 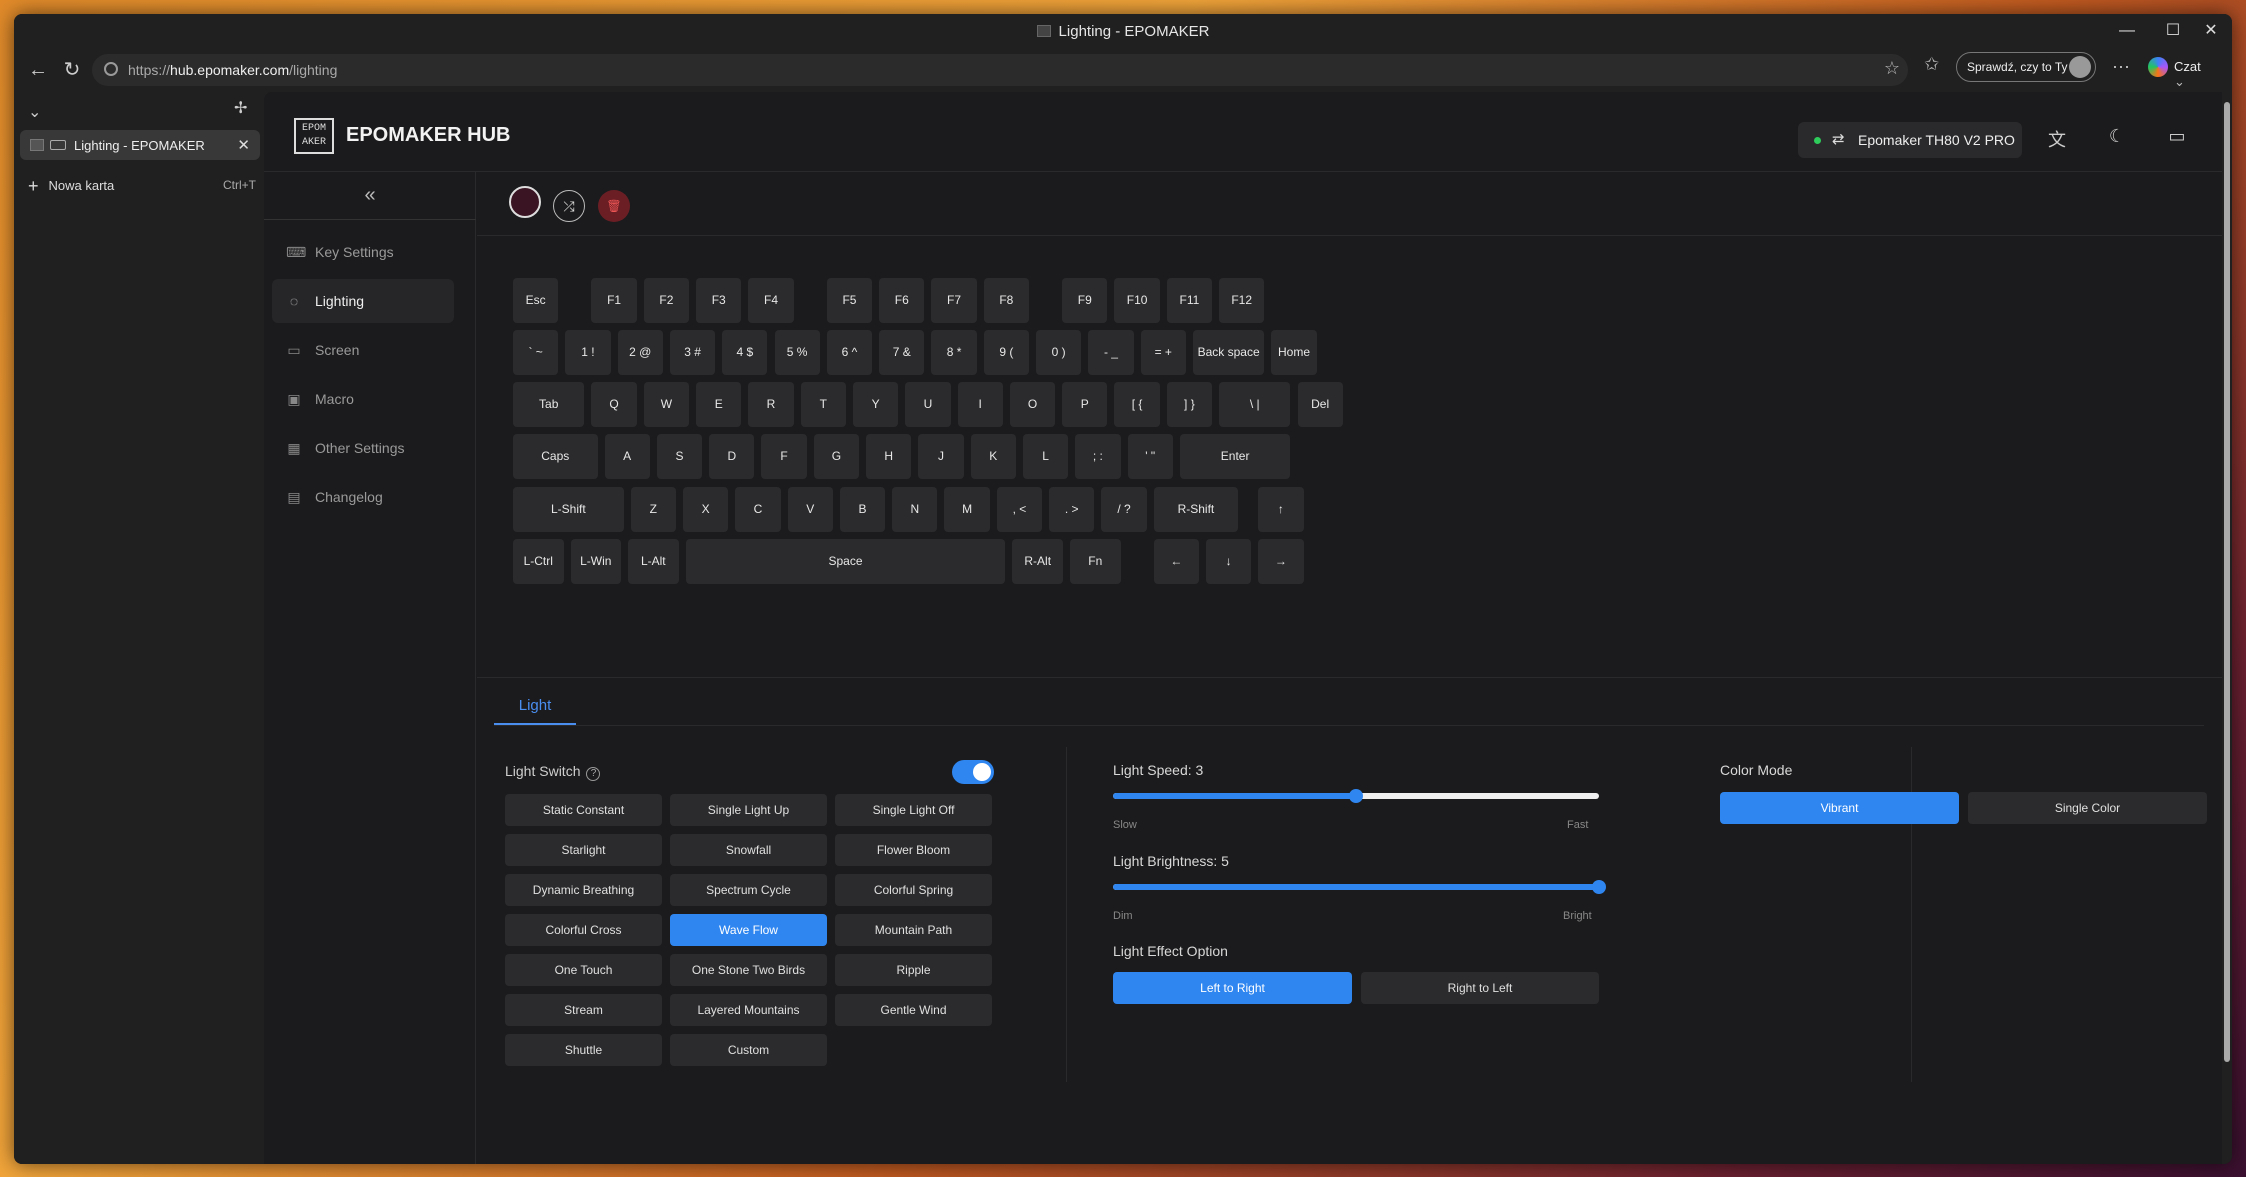 I want to click on option-left-to-right: Left to Right, so click(x=1232, y=988).